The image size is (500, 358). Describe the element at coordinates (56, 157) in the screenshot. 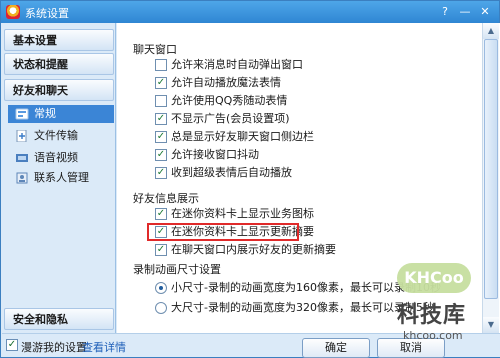

I see `sidebar-item-label: 语音视频` at that location.